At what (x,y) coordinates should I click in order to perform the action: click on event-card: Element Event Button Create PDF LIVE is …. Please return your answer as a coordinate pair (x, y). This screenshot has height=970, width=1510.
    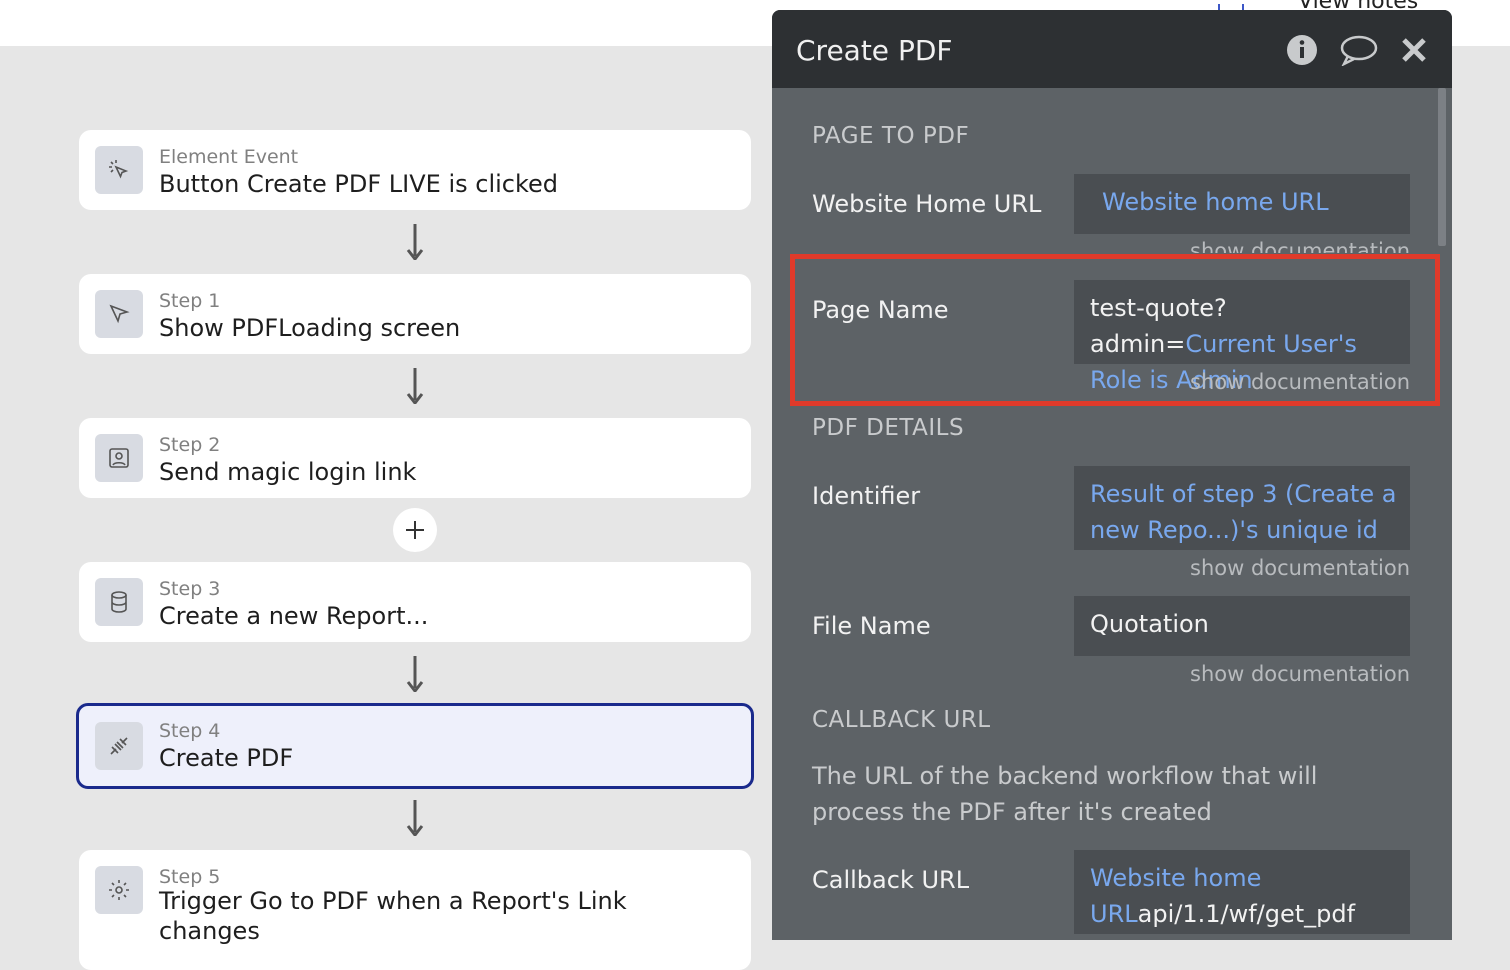
    Looking at the image, I should click on (415, 170).